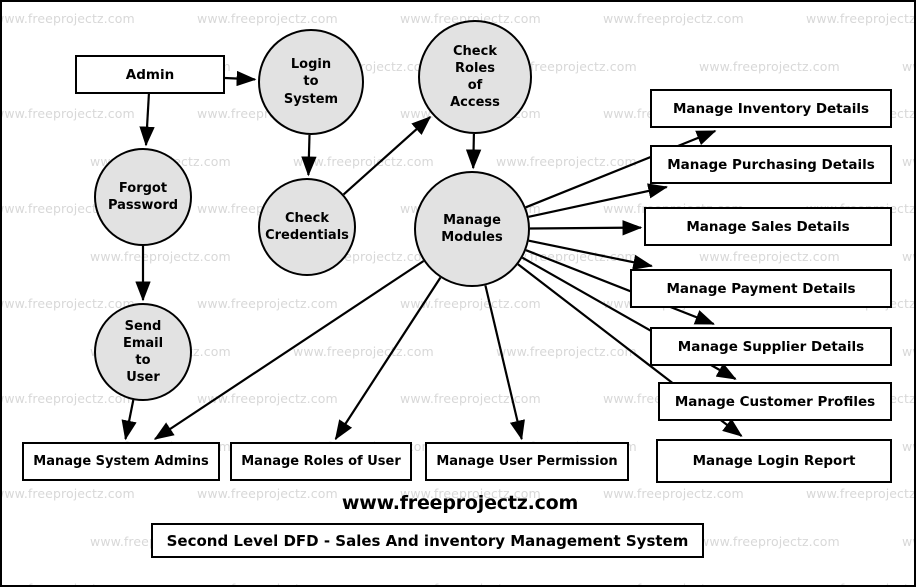 This screenshot has width=916, height=587. I want to click on process-box-manage-inventory-details: Manage Inventory Details, so click(771, 108).